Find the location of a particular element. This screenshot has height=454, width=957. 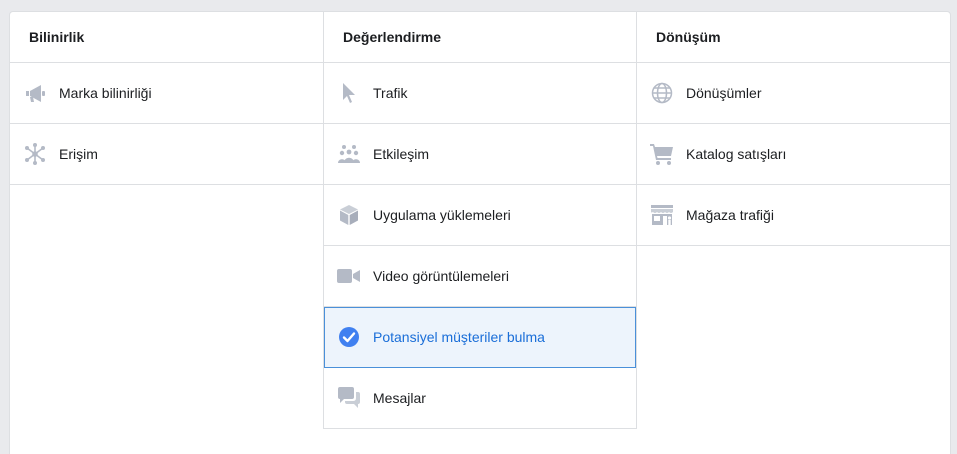

objective-video-views: Video görüntülemeleri is located at coordinates (480, 276).